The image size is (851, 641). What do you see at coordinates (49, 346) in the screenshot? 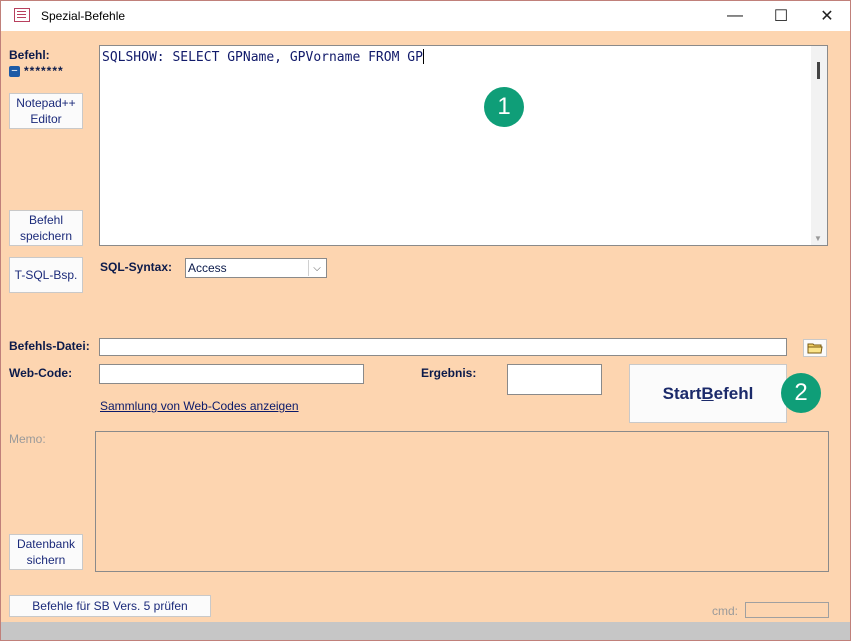
I see `command-file-label: Befehls-Datei:` at bounding box center [49, 346].